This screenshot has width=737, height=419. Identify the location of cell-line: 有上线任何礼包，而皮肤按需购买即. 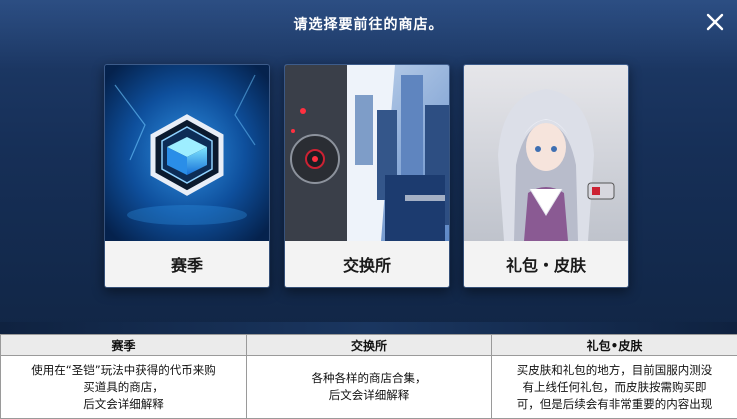
(614, 386).